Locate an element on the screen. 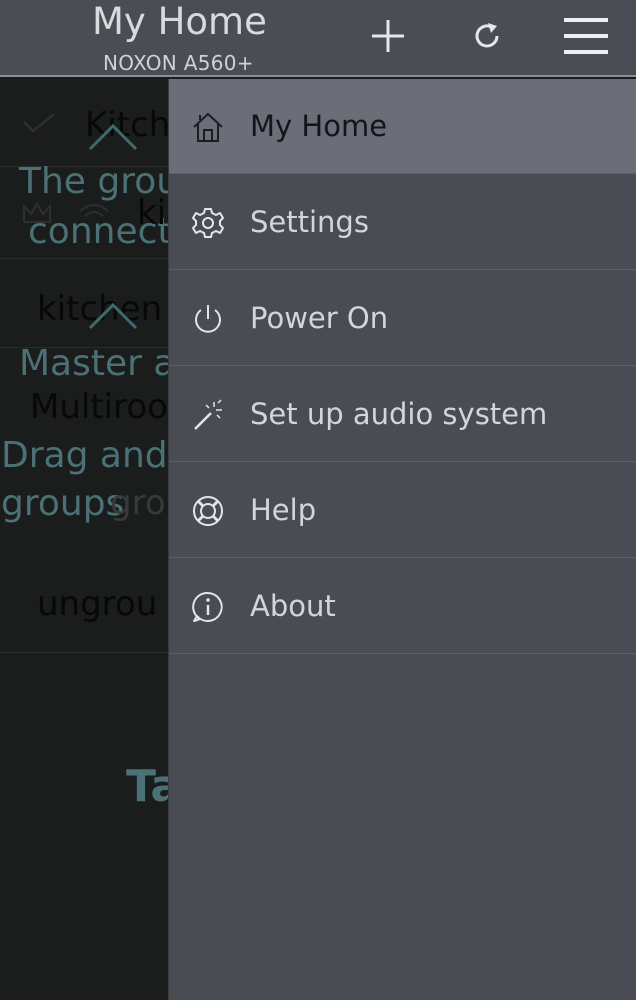  menu-item-set-up-audio-system: Set up audio system is located at coordinates (402, 414).